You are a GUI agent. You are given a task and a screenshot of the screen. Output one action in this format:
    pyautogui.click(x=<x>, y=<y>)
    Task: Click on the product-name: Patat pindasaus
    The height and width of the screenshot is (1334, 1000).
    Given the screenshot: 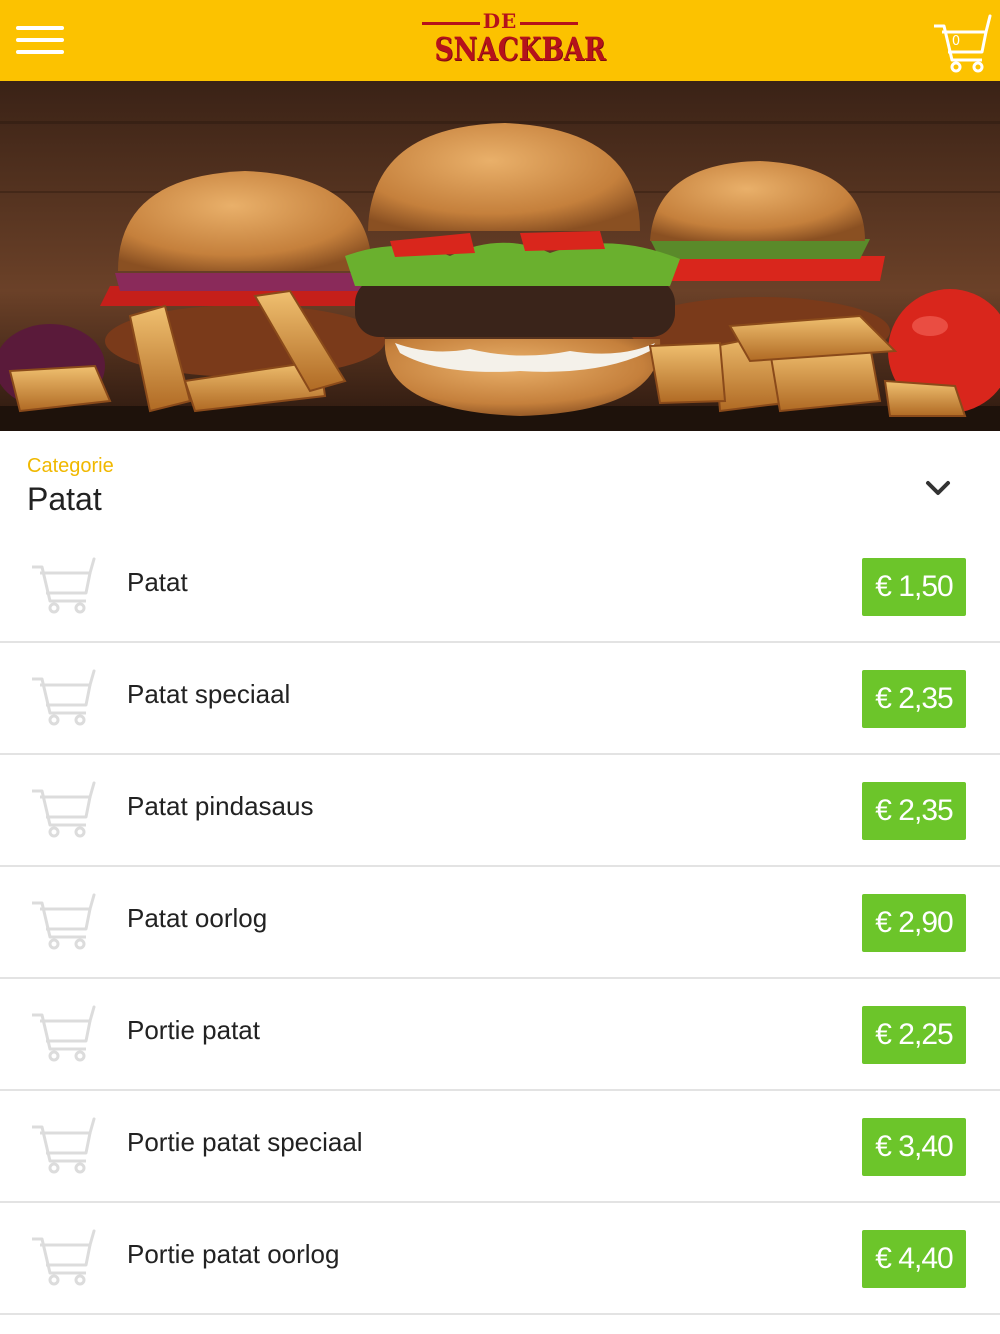 What is the action you would take?
    pyautogui.click(x=220, y=806)
    